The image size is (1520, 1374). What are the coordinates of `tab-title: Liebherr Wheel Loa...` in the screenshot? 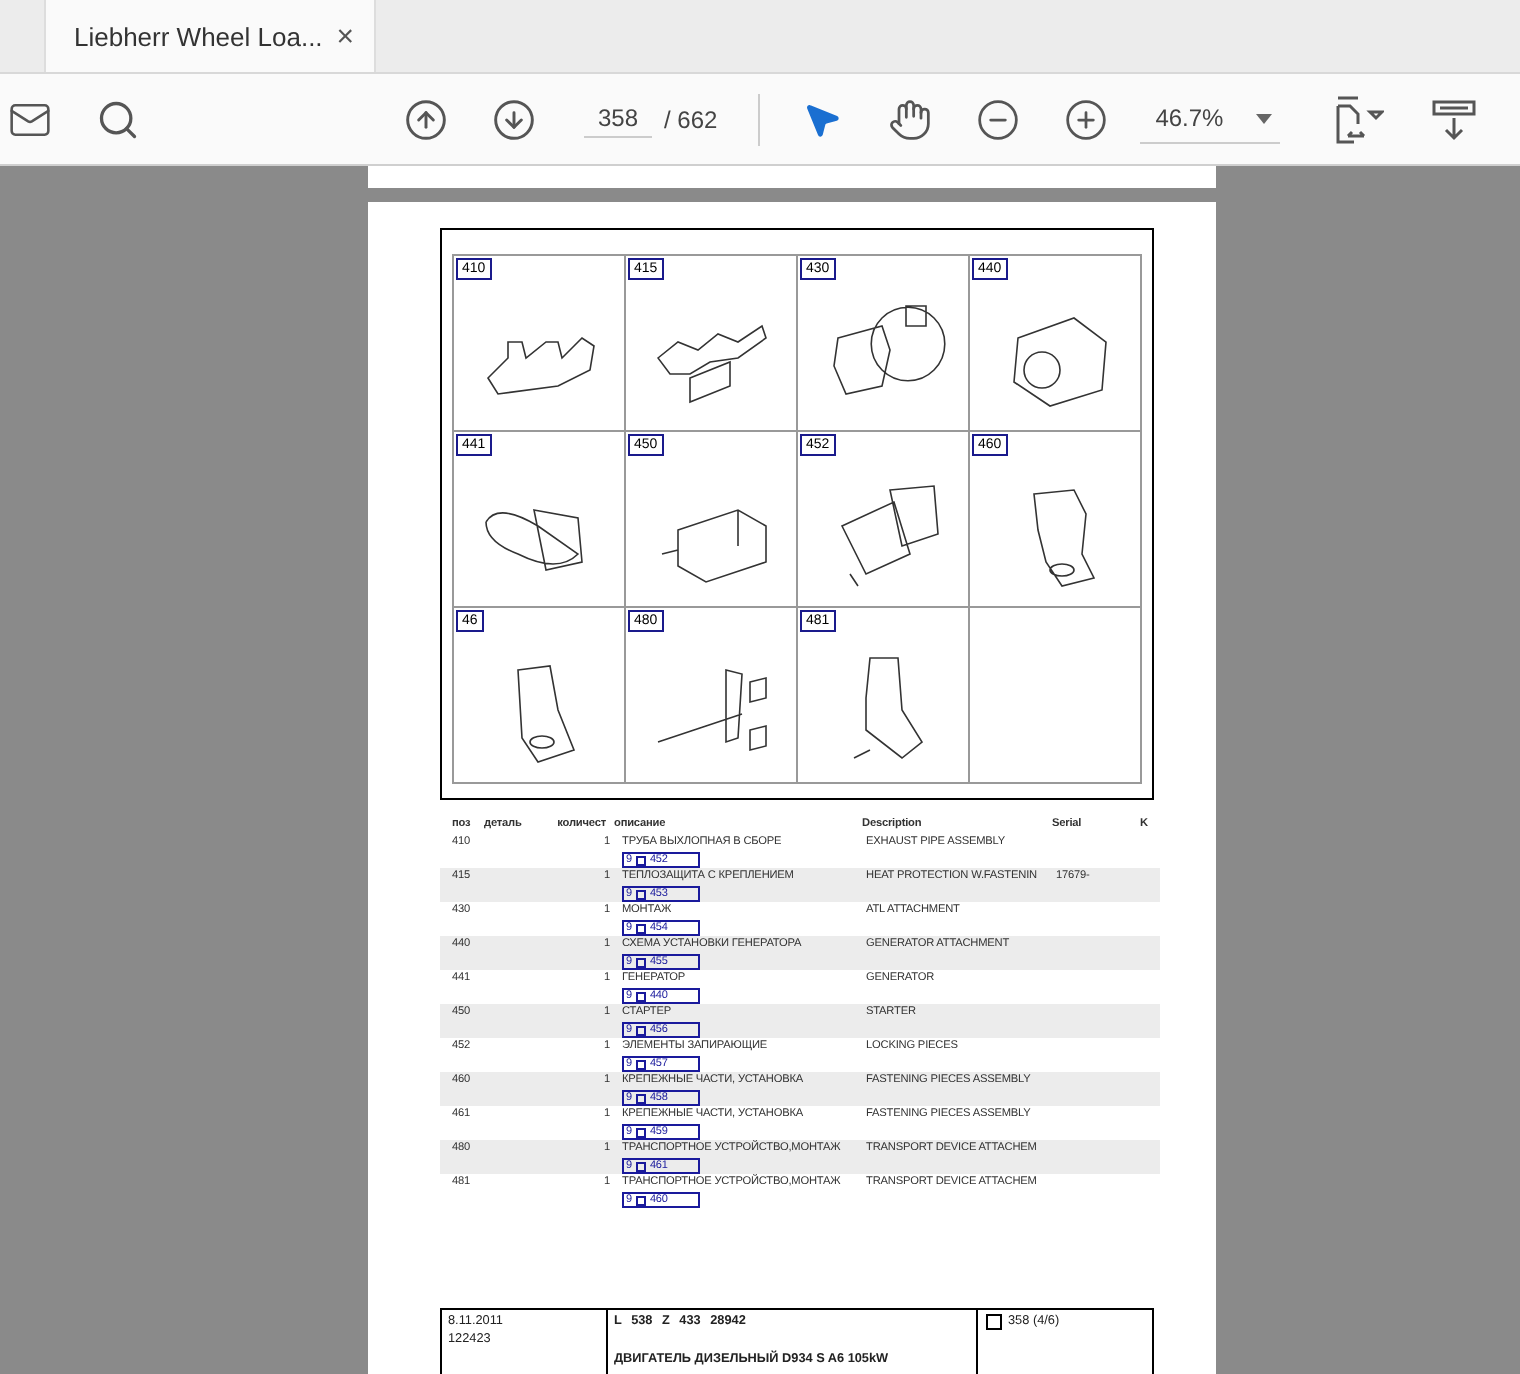 It's located at (198, 36).